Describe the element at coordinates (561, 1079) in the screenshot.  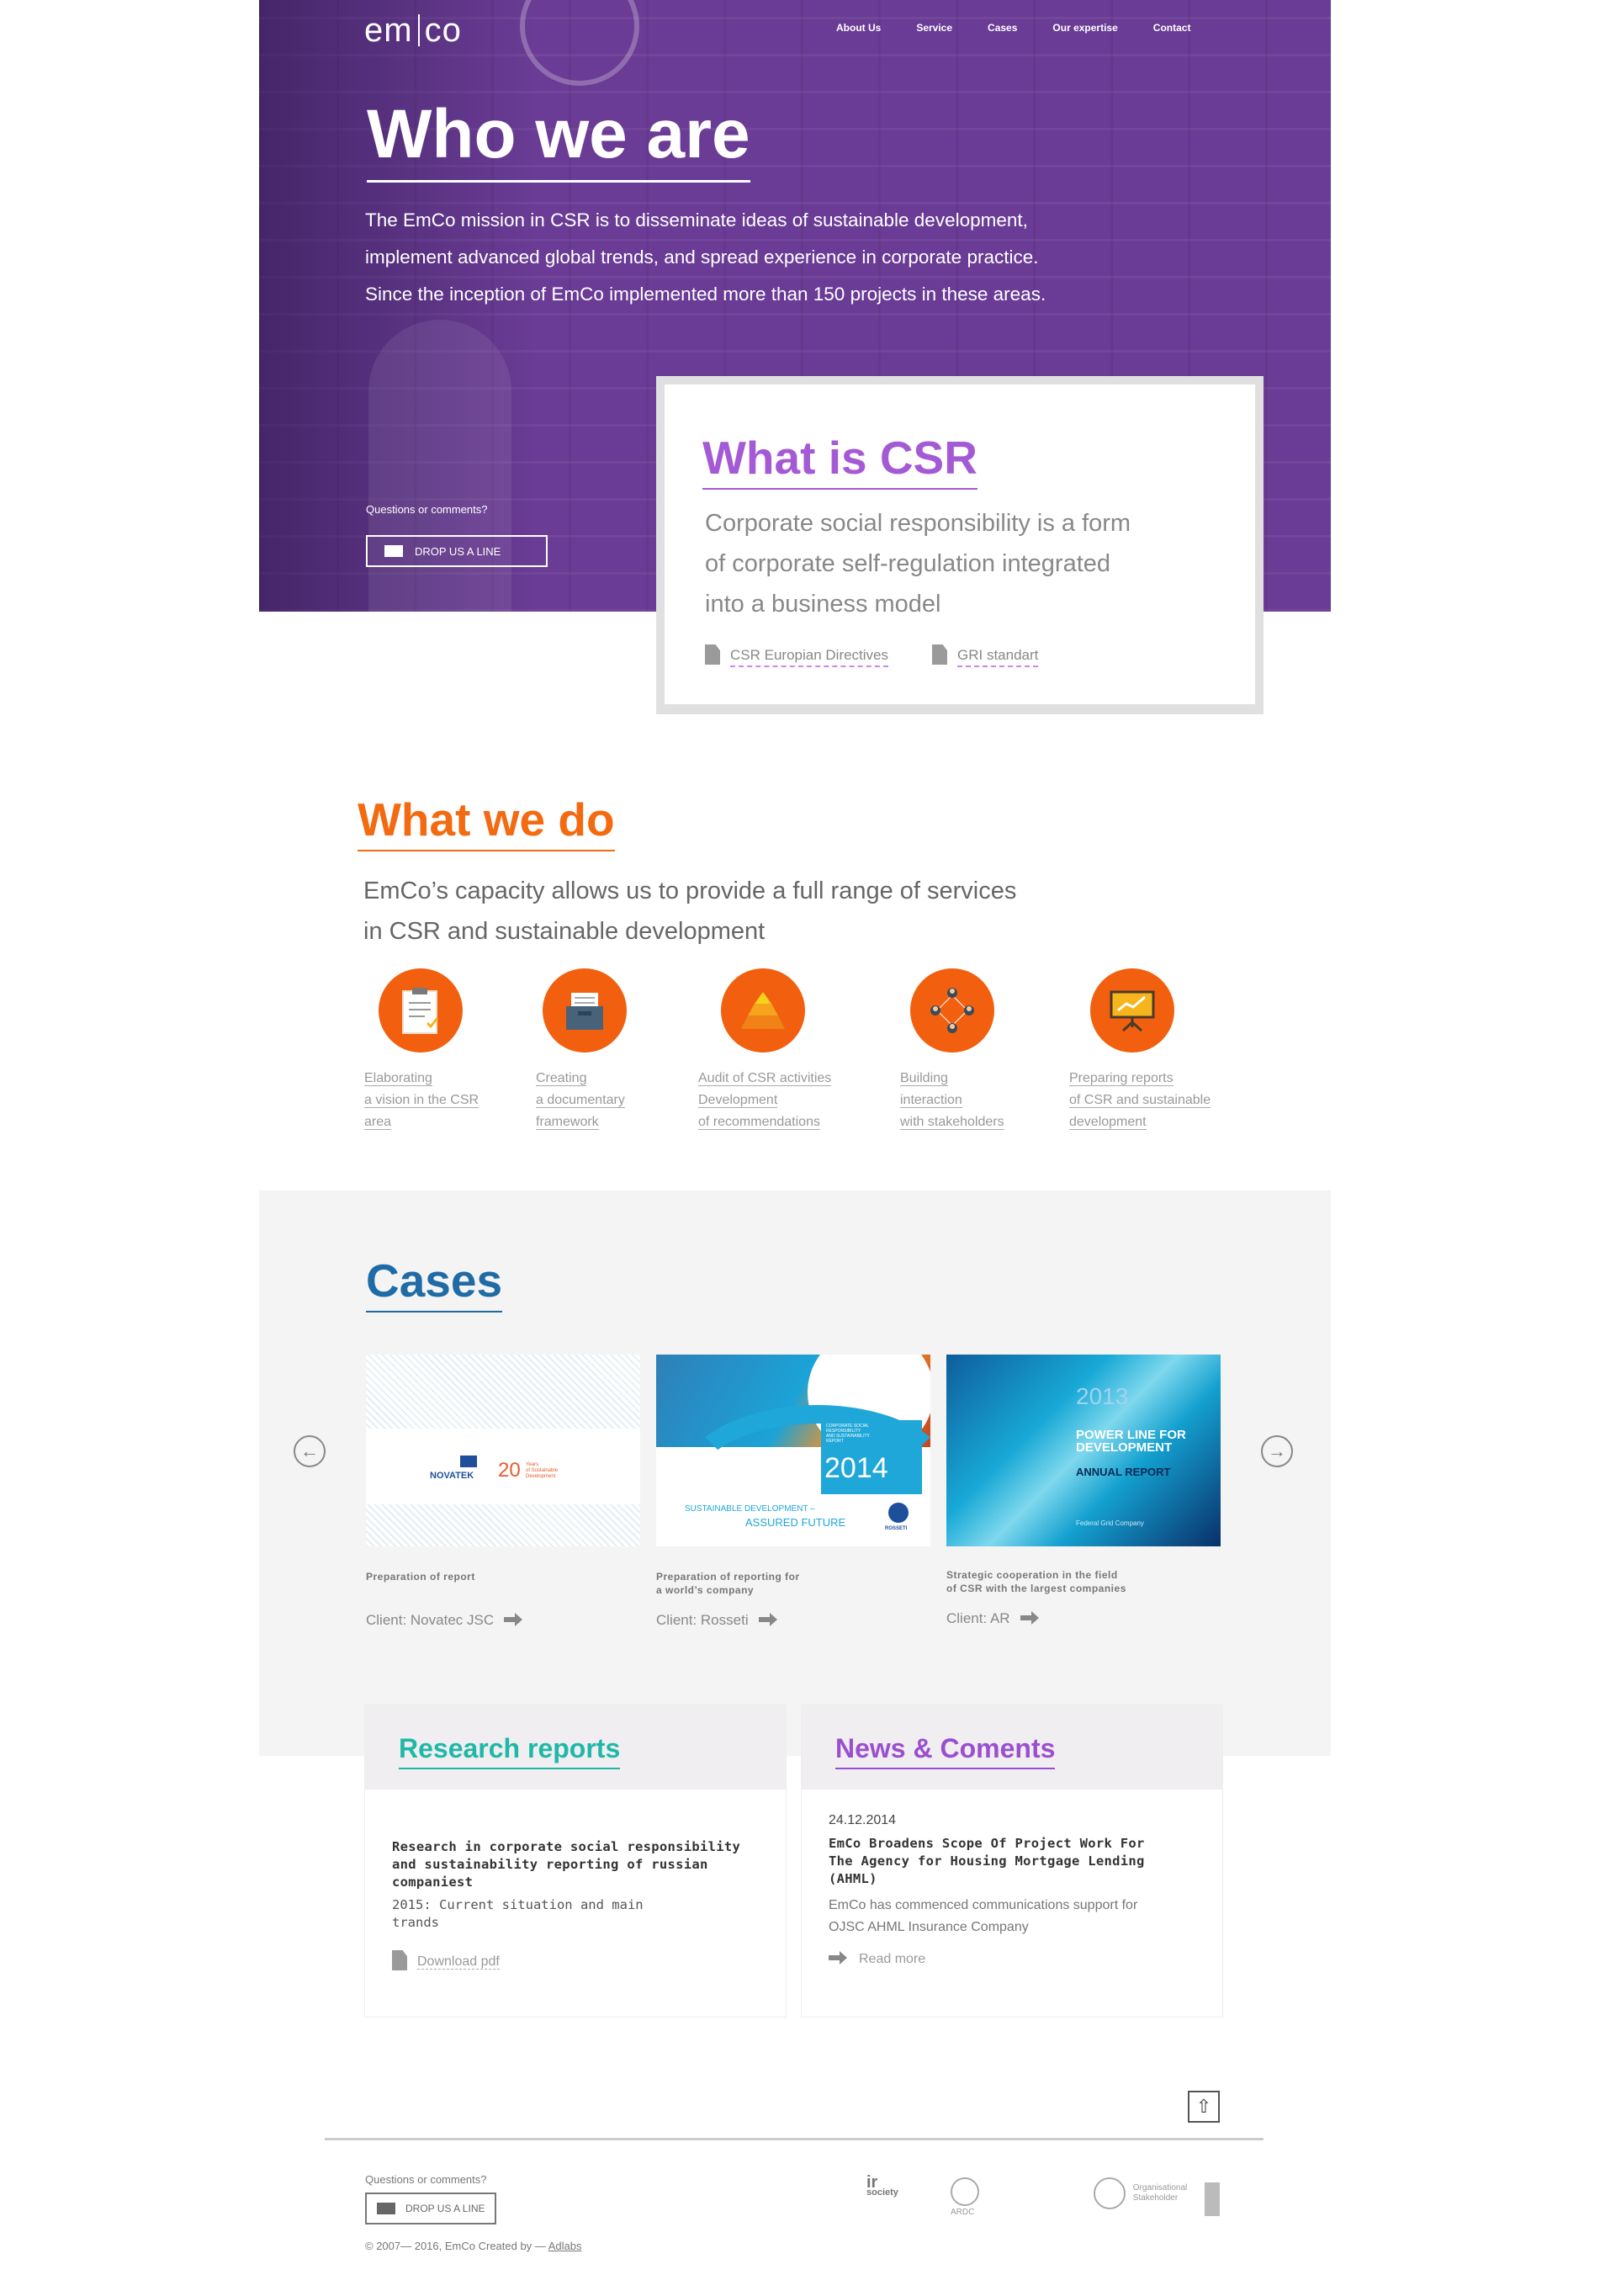
I see `service-label-line: Creating` at that location.